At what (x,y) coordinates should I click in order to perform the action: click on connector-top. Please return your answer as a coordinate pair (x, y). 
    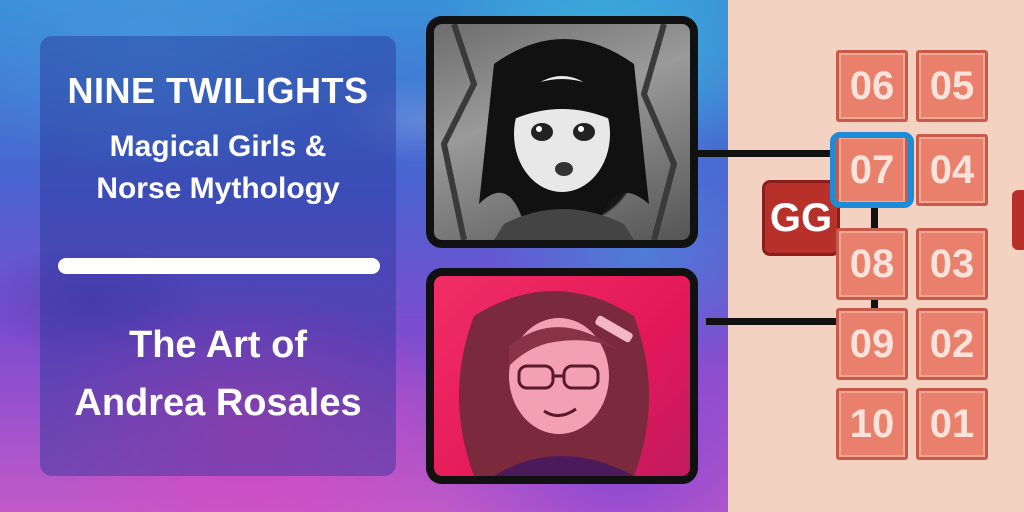
    Looking at the image, I should click on (767, 153).